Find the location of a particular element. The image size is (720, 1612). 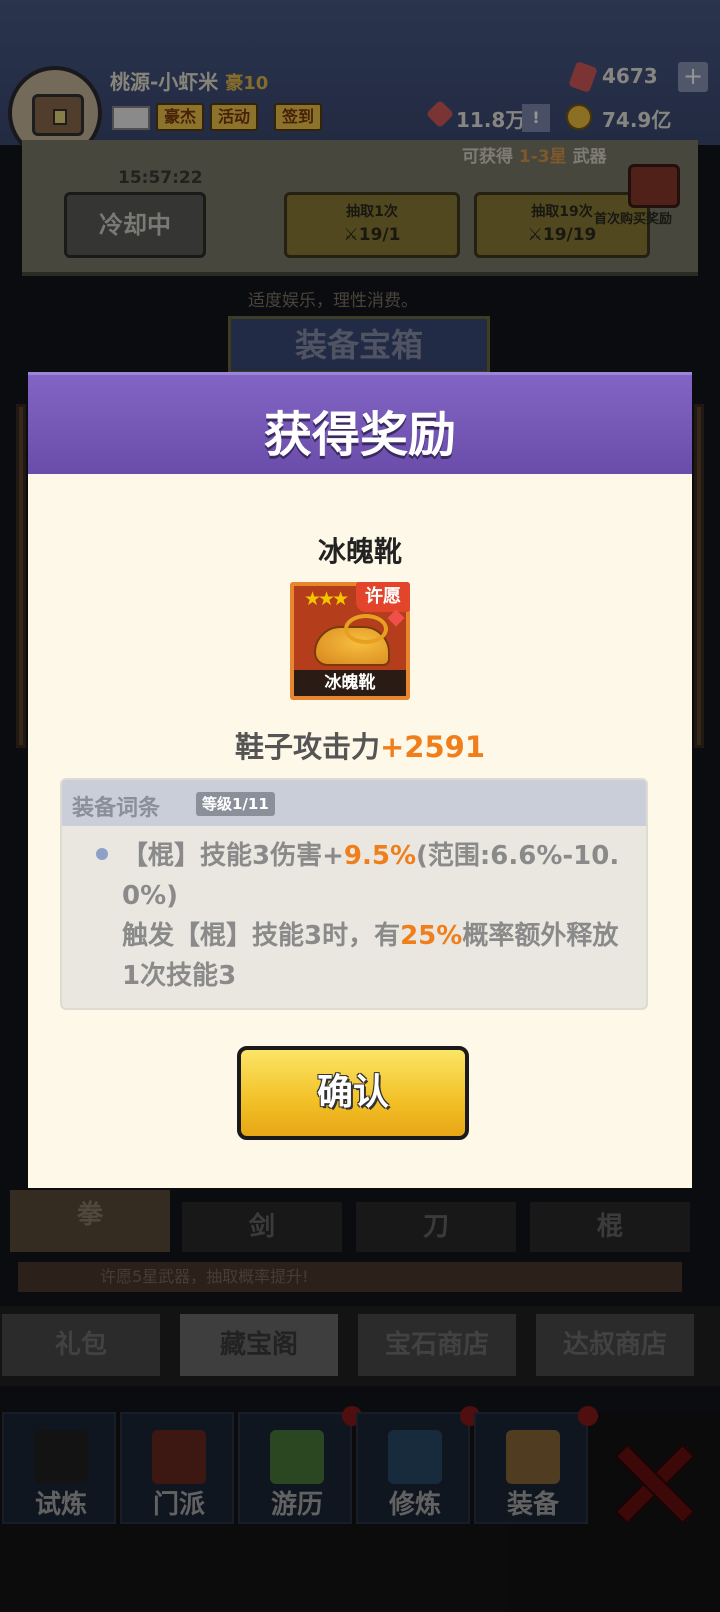

item-card: ★★★ 许愿 冰魄靴 is located at coordinates (350, 641).